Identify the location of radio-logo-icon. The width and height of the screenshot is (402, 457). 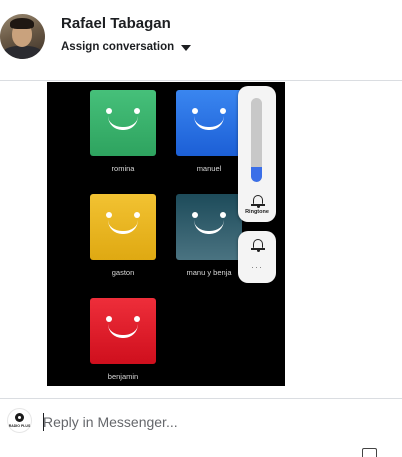
(19, 417).